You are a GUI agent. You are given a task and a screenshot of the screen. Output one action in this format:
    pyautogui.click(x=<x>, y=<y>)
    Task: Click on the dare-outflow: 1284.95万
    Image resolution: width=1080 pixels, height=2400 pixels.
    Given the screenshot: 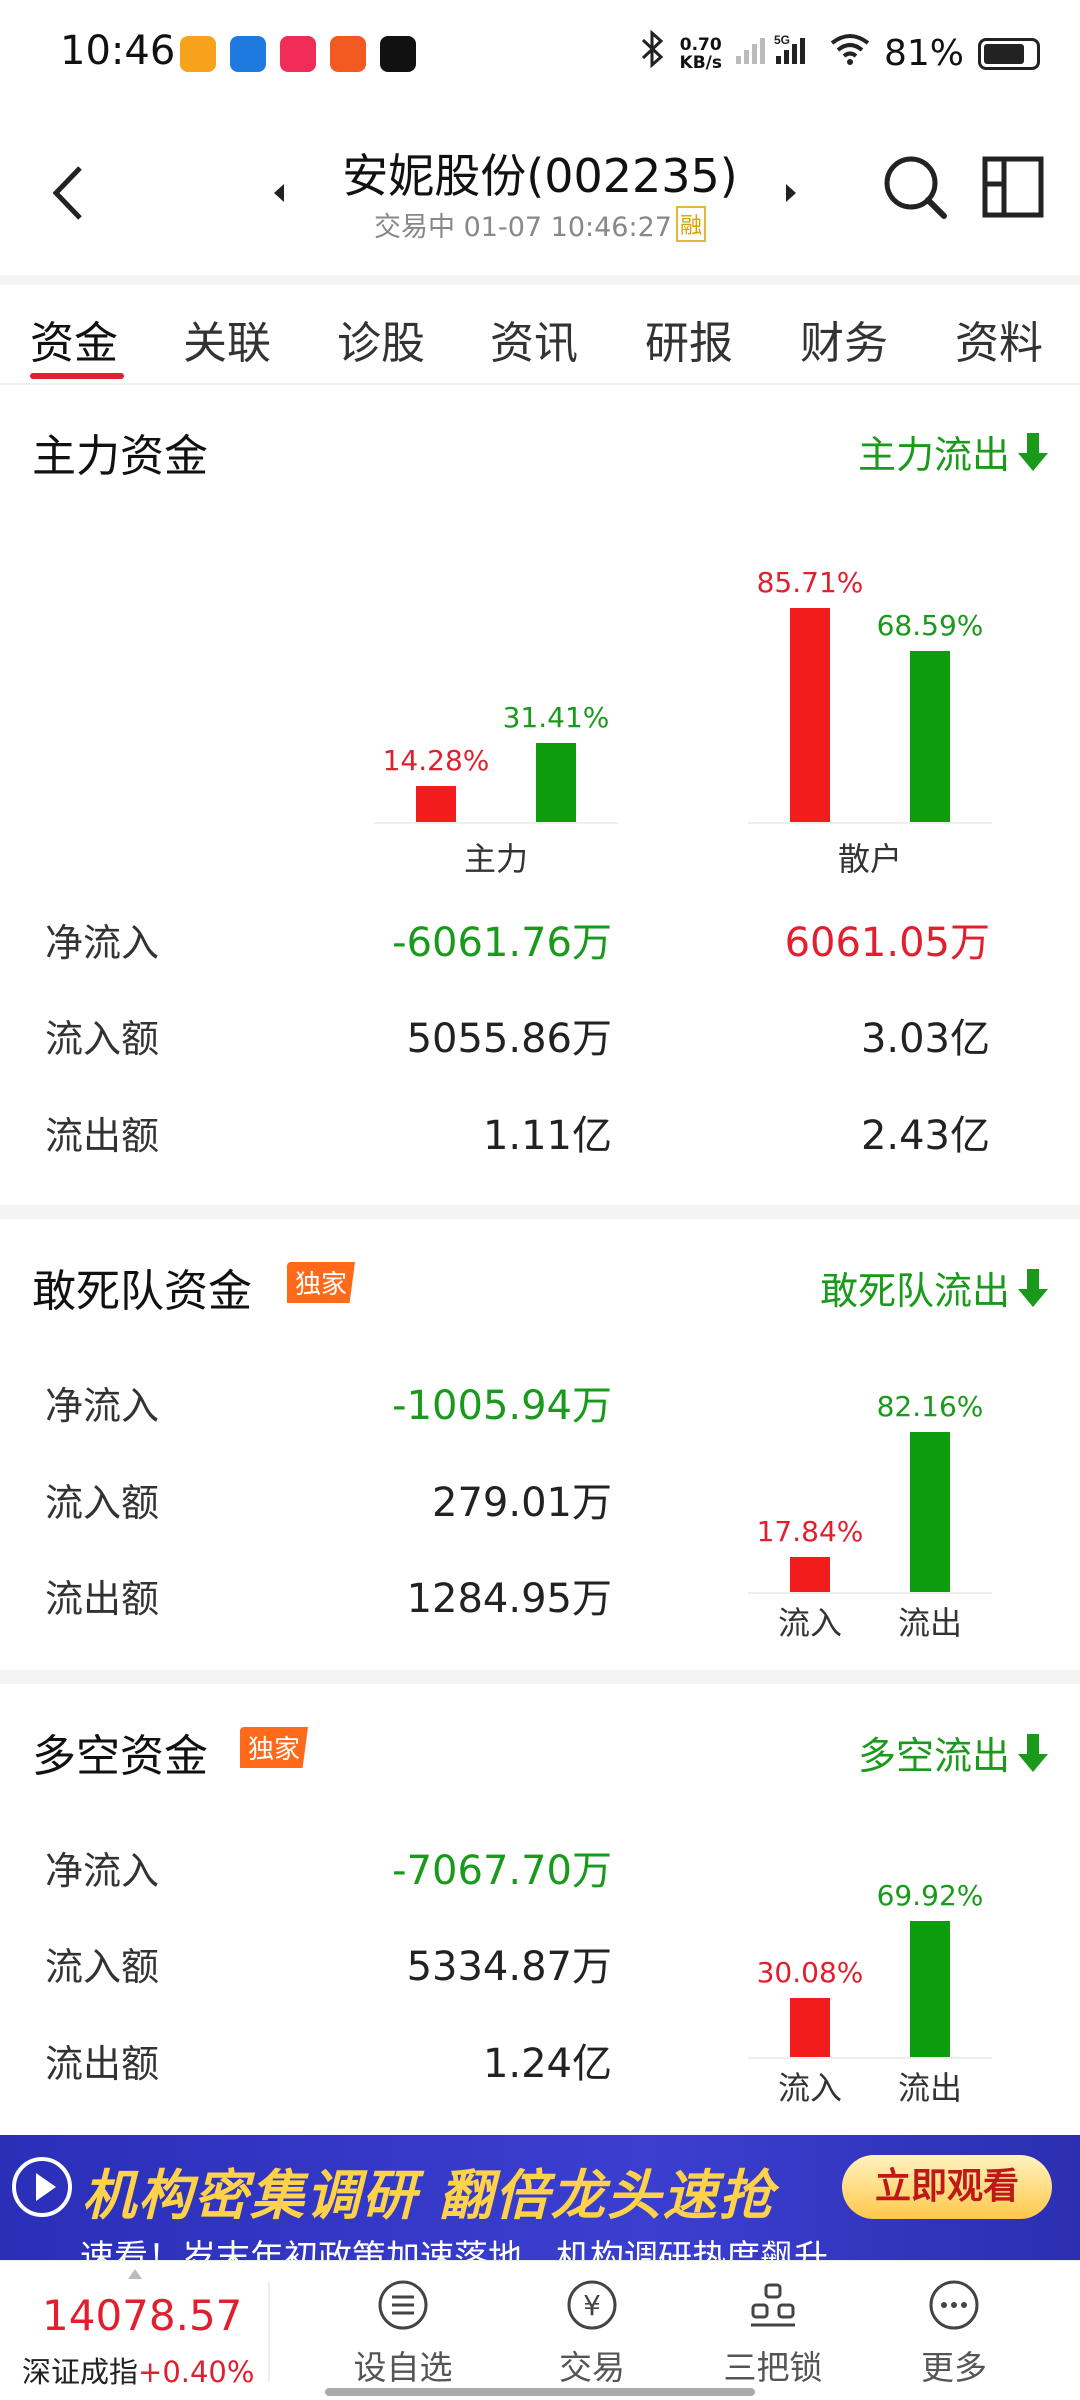 What is the action you would take?
    pyautogui.click(x=509, y=1599)
    